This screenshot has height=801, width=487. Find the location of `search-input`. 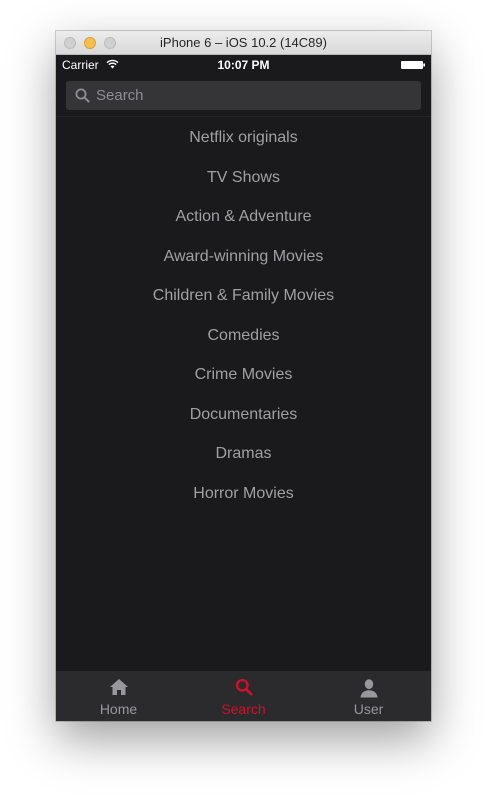

search-input is located at coordinates (253, 95).